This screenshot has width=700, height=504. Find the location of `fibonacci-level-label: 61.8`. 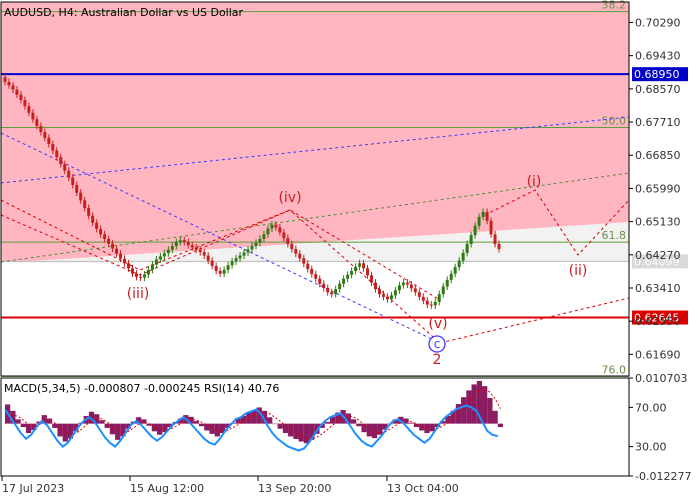

fibonacci-level-label: 61.8 is located at coordinates (614, 235).